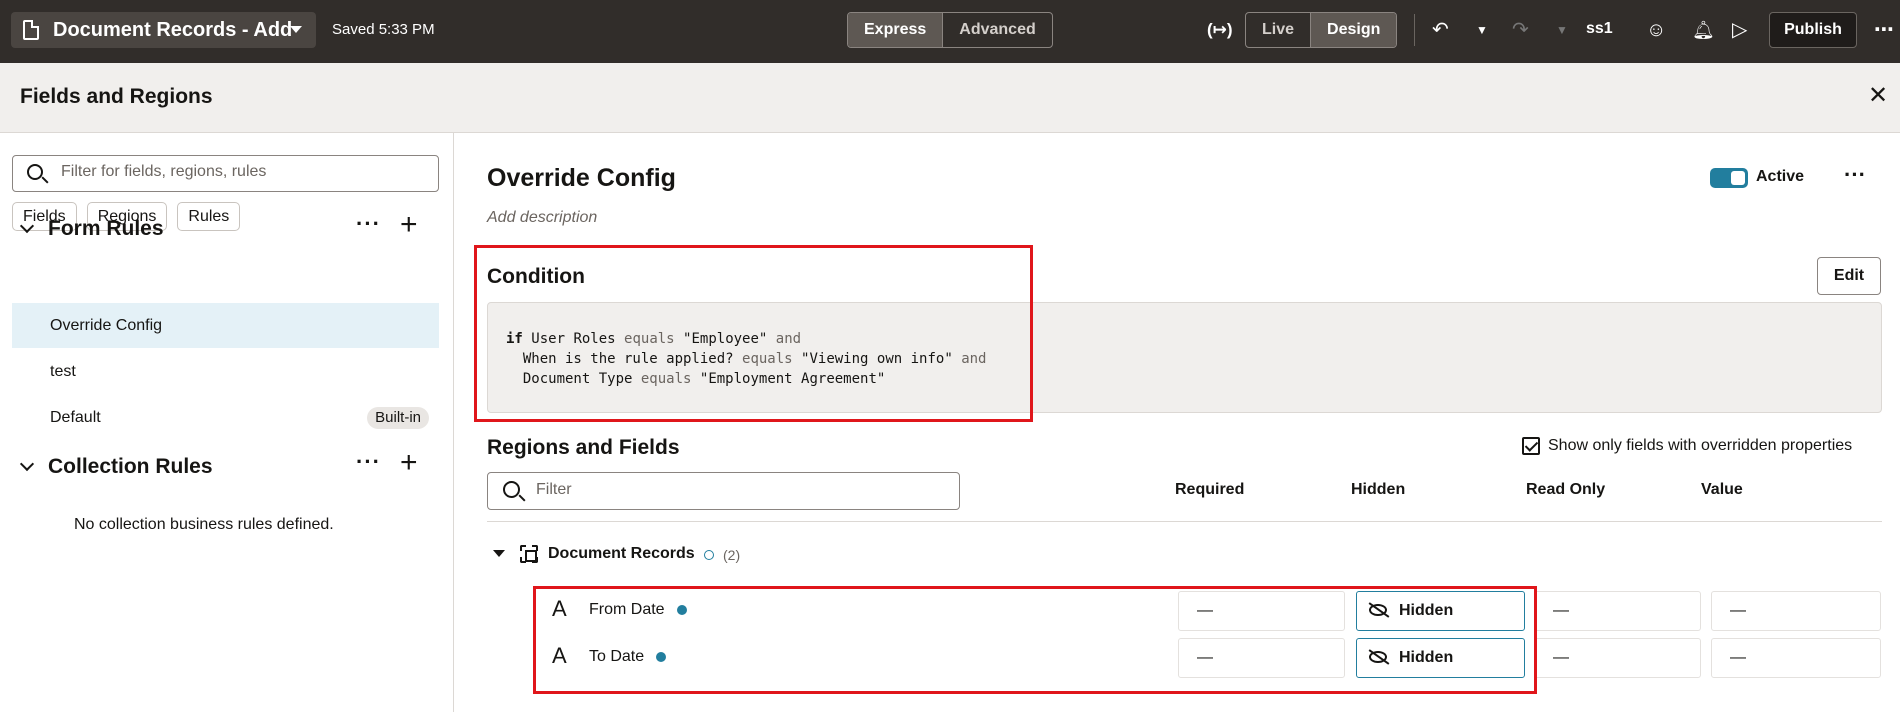 This screenshot has height=712, width=1900. Describe the element at coordinates (621, 554) in the screenshot. I see `region-name: Document Records` at that location.